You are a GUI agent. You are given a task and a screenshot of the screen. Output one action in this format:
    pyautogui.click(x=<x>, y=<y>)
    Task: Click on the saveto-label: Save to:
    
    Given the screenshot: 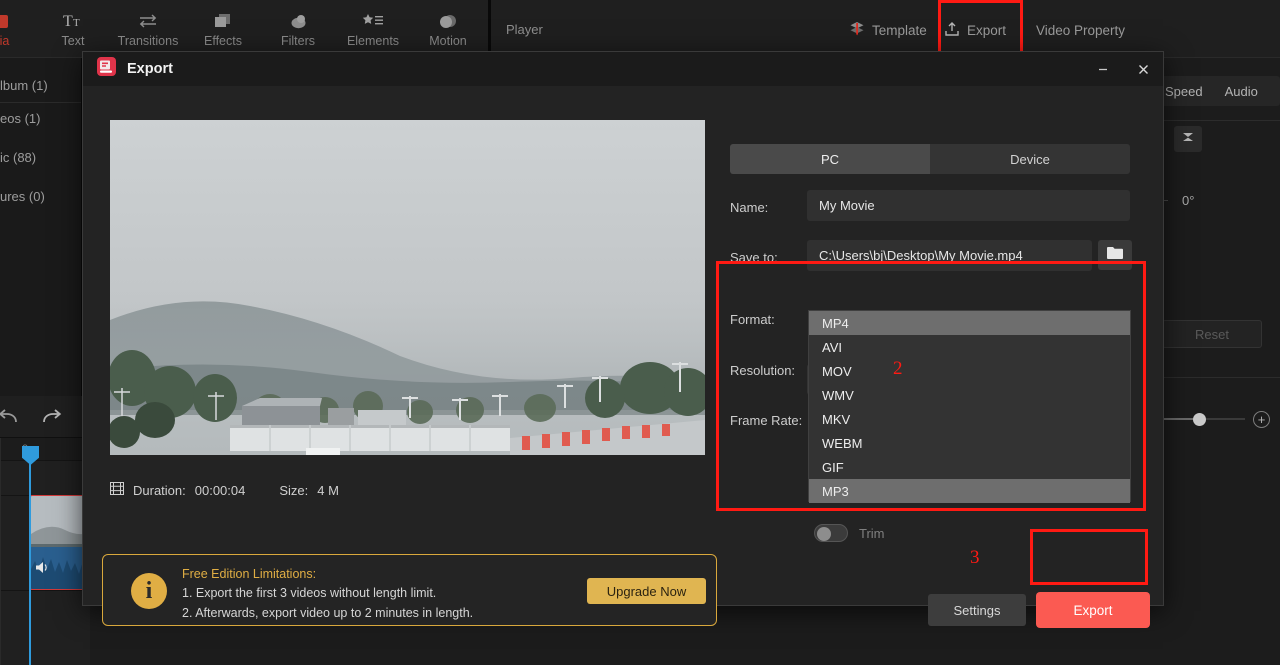 What is the action you would take?
    pyautogui.click(x=754, y=257)
    